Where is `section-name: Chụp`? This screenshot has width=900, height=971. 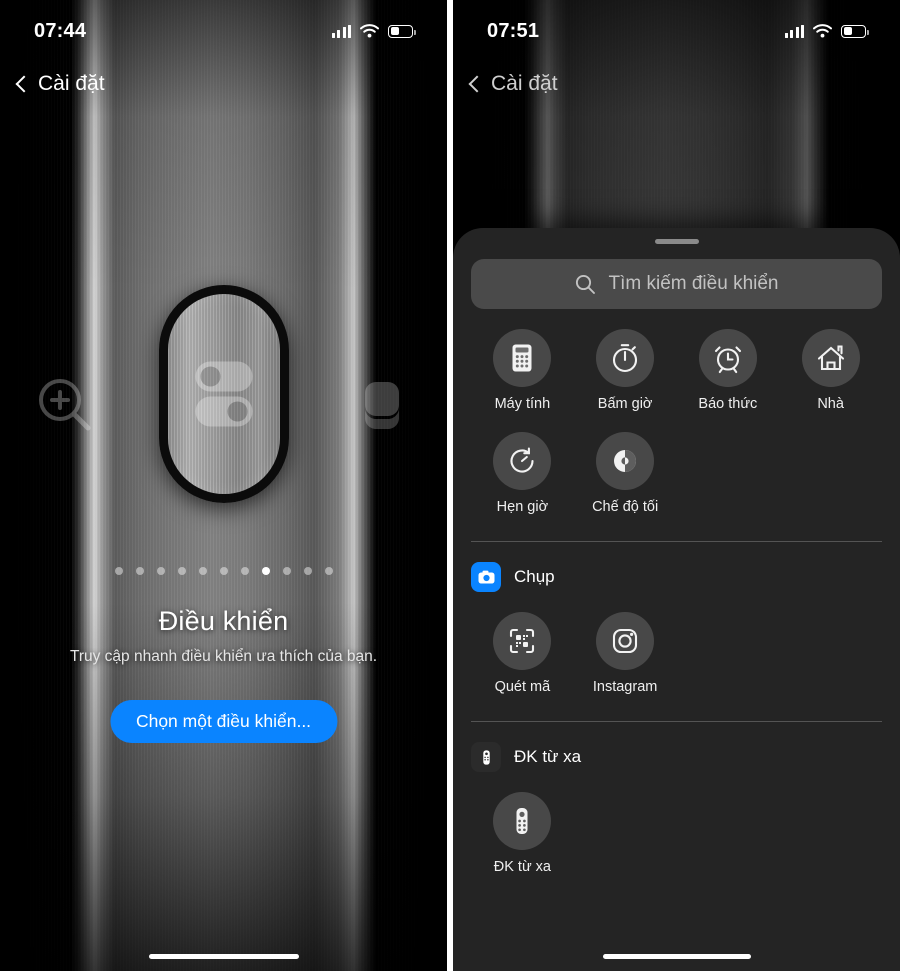
section-name: Chụp is located at coordinates (534, 576).